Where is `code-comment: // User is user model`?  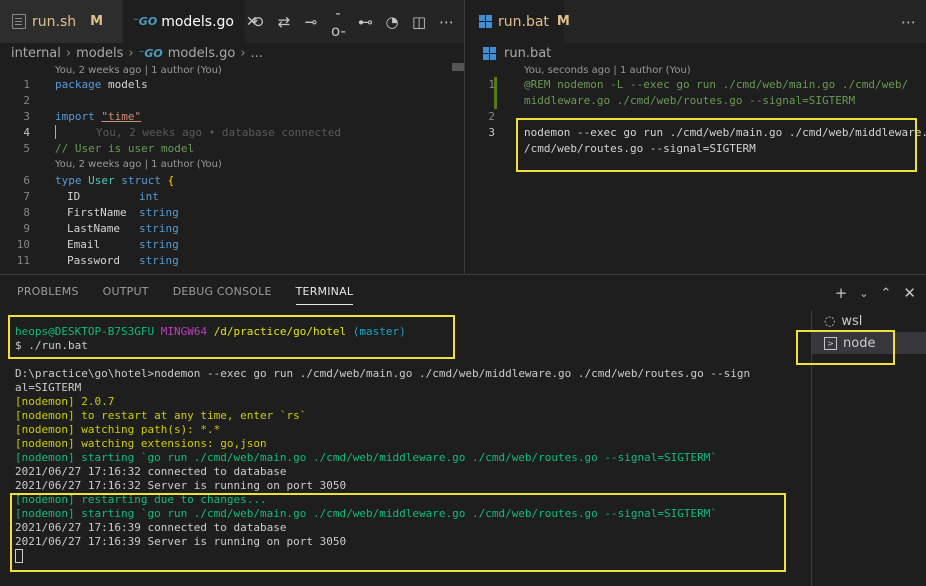 code-comment: // User is user model is located at coordinates (125, 148).